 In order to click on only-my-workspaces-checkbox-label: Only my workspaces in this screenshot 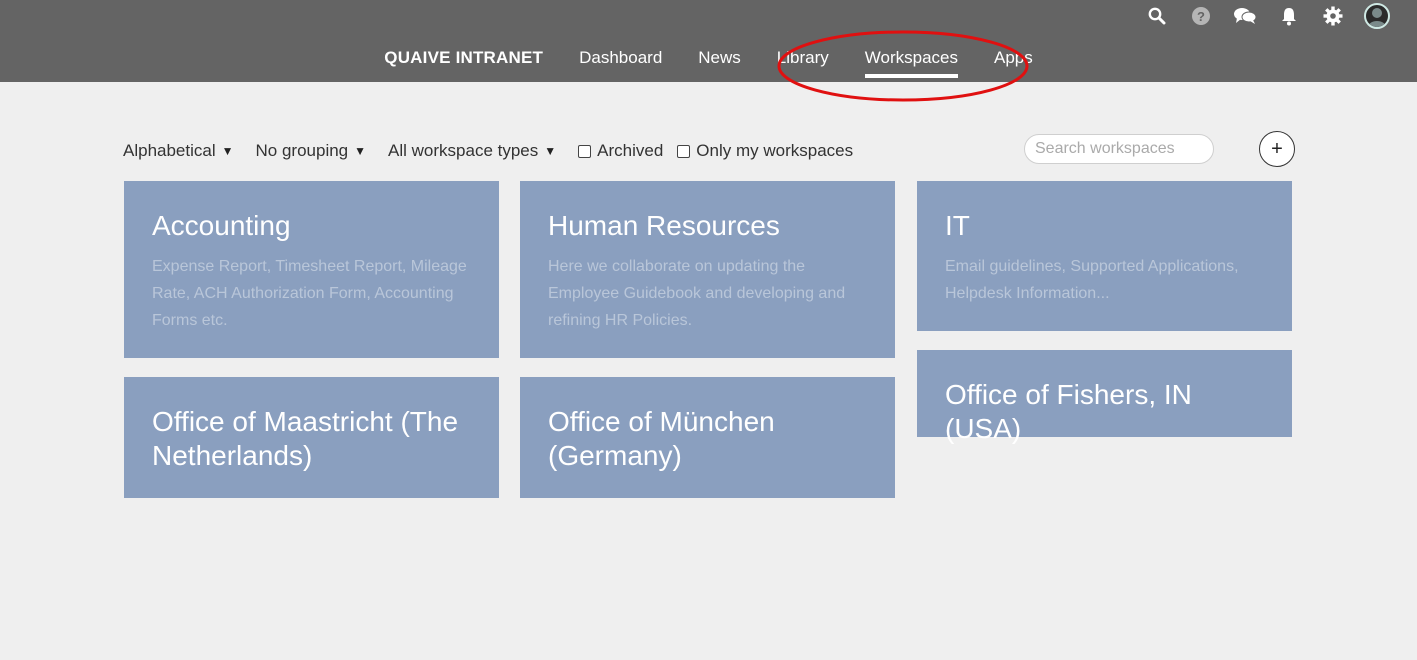, I will do `click(765, 151)`.